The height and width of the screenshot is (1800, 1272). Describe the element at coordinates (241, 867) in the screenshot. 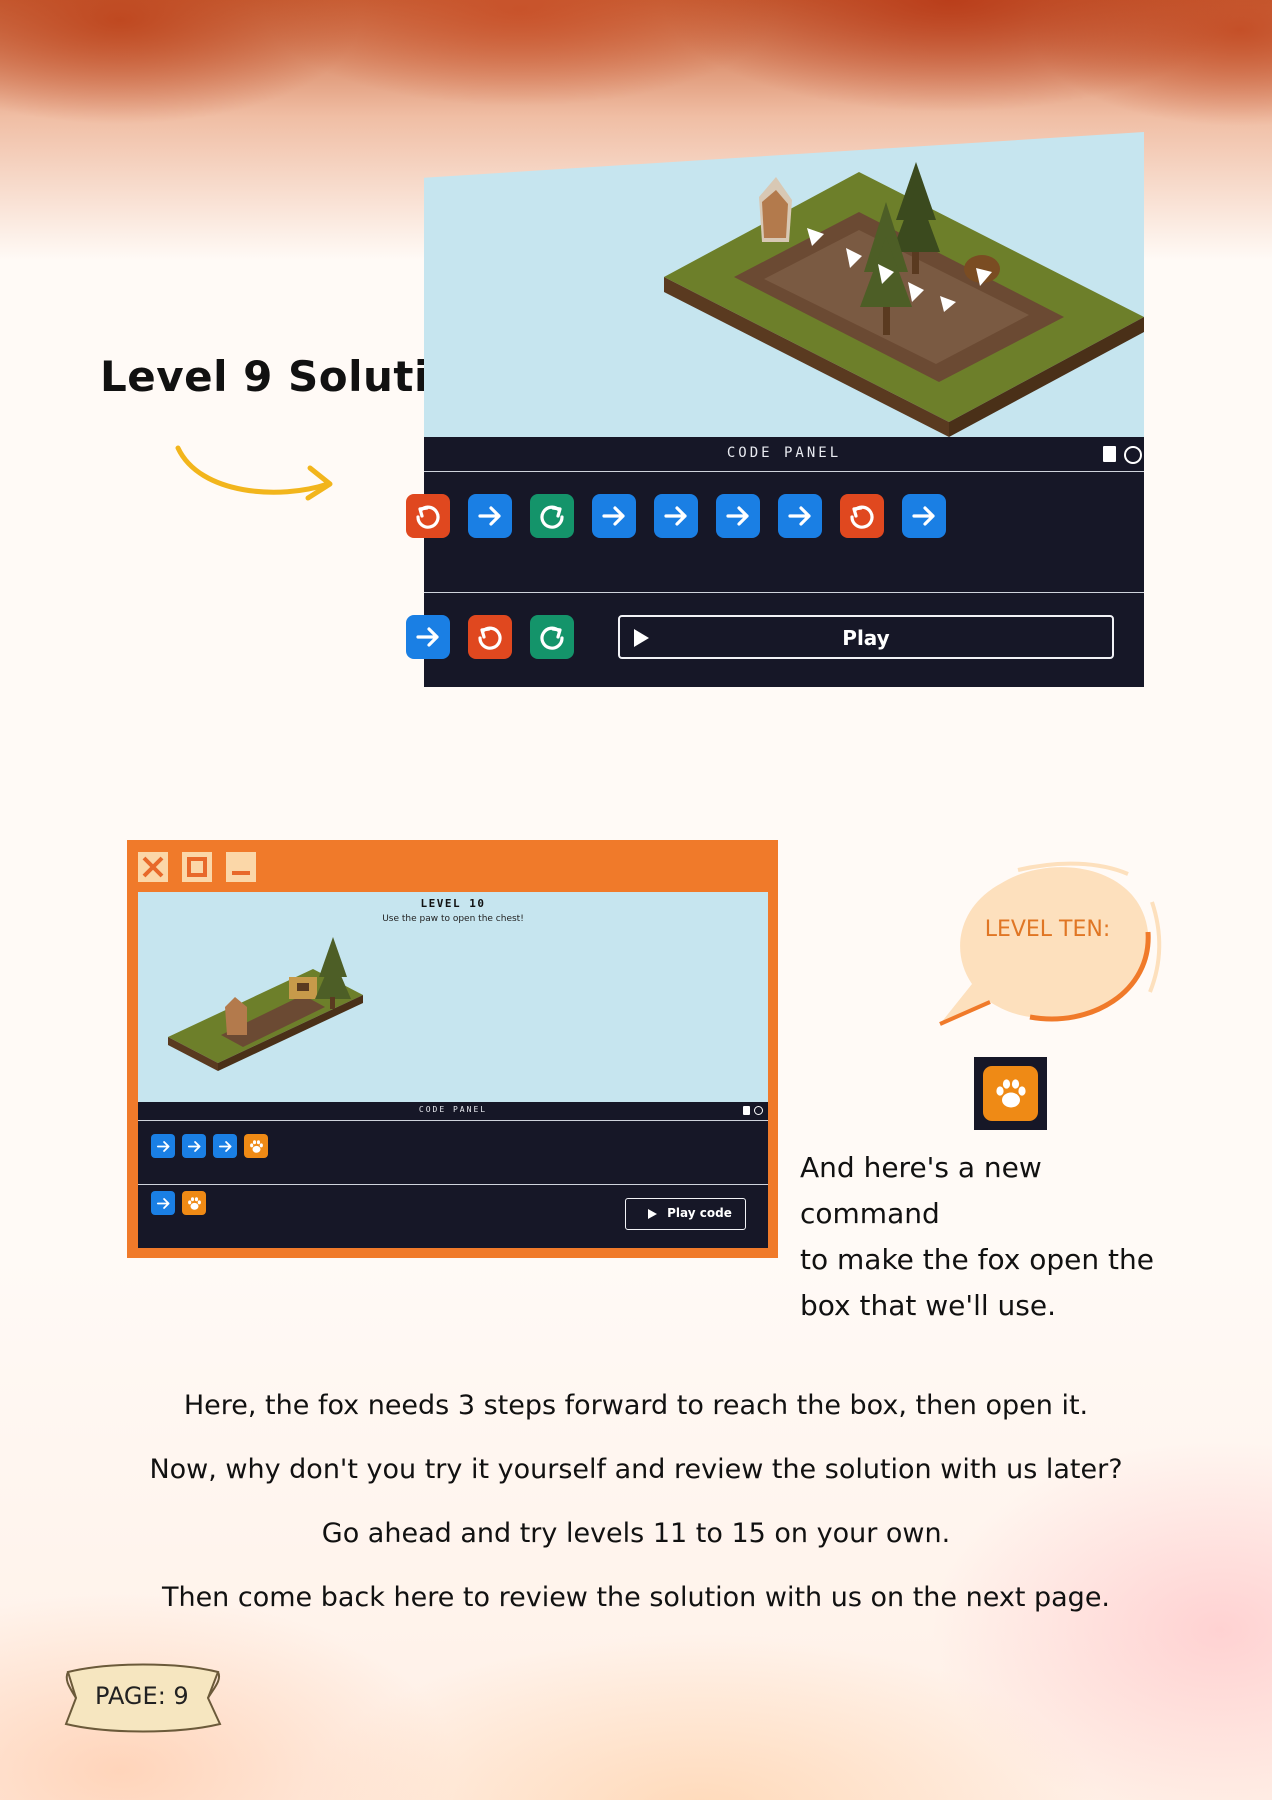

I see `minimize-icon` at that location.